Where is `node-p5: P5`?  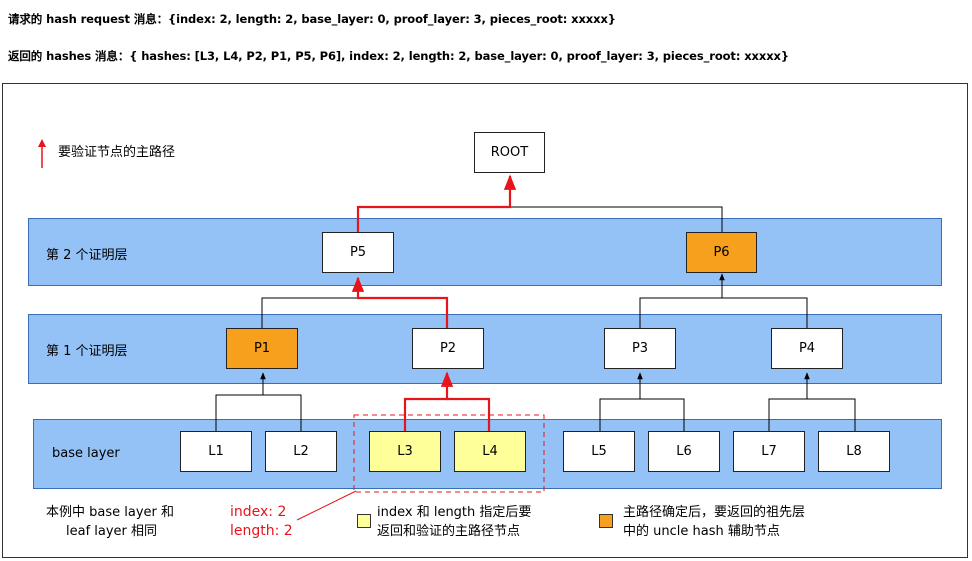 node-p5: P5 is located at coordinates (358, 252).